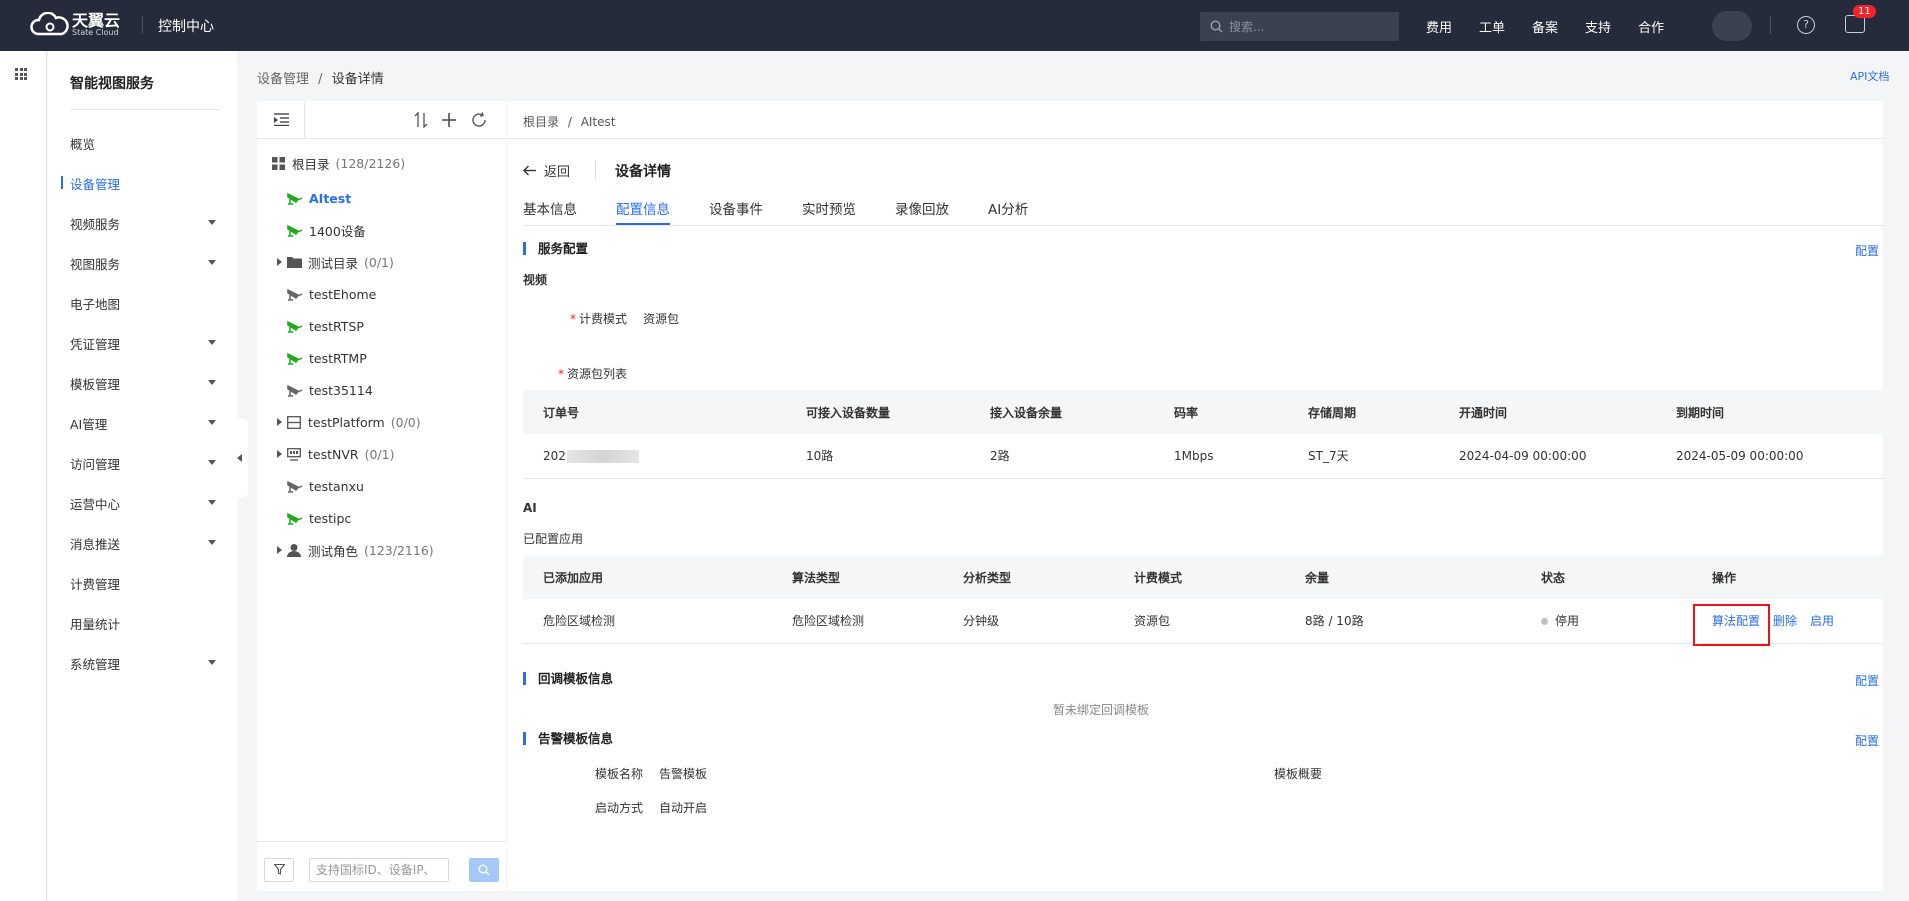 The image size is (1909, 901). What do you see at coordinates (95, 624) in the screenshot?
I see `sidebar-item-label: 用量统计` at bounding box center [95, 624].